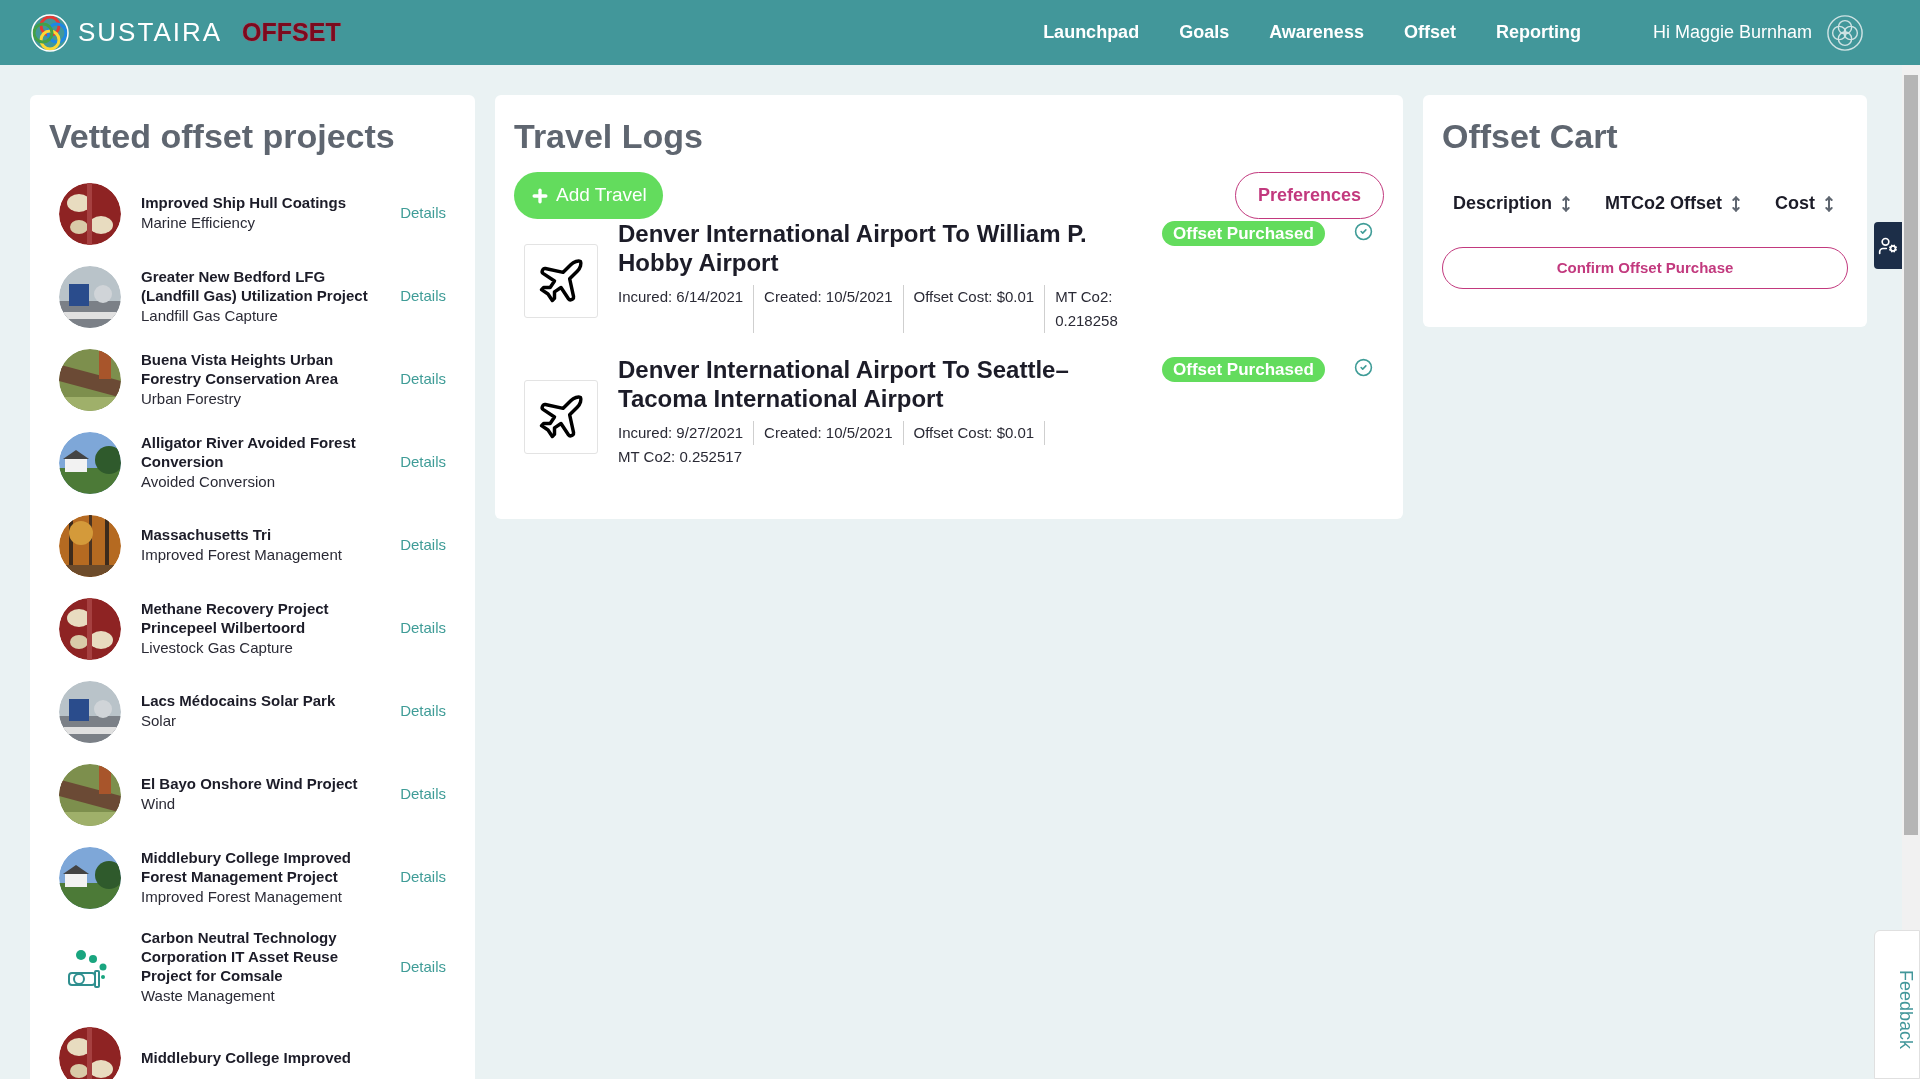 The image size is (1920, 1079). Describe the element at coordinates (1514, 203) in the screenshot. I see `column-header: Description` at that location.